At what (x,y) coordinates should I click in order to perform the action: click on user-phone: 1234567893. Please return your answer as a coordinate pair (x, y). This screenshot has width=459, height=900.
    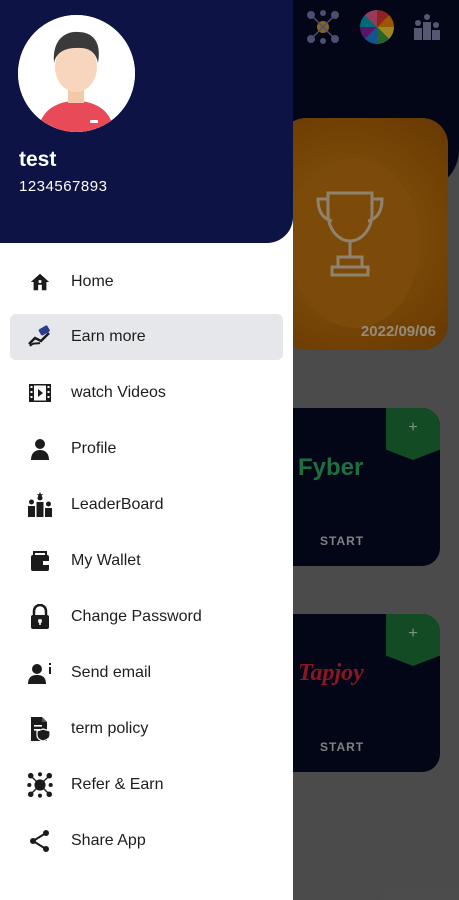
    Looking at the image, I should click on (63, 186).